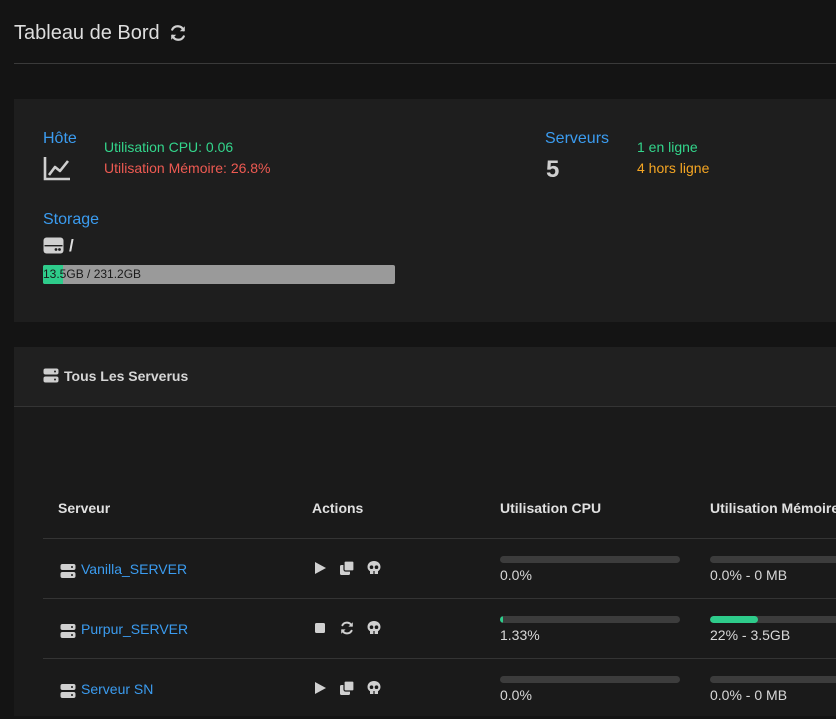 This screenshot has height=719, width=836. I want to click on server-name-link: Vanilla_SERVER, so click(134, 569).